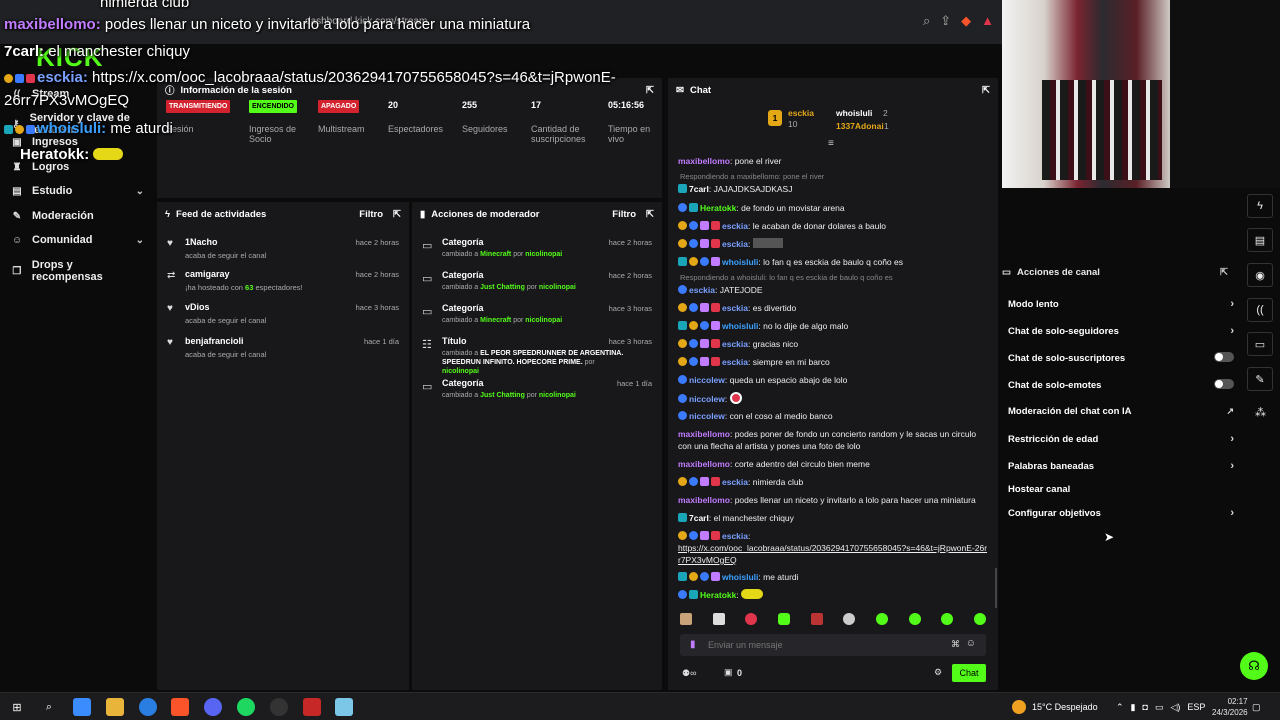 The height and width of the screenshot is (720, 1280). I want to click on language-indicator: ESP, so click(1196, 707).